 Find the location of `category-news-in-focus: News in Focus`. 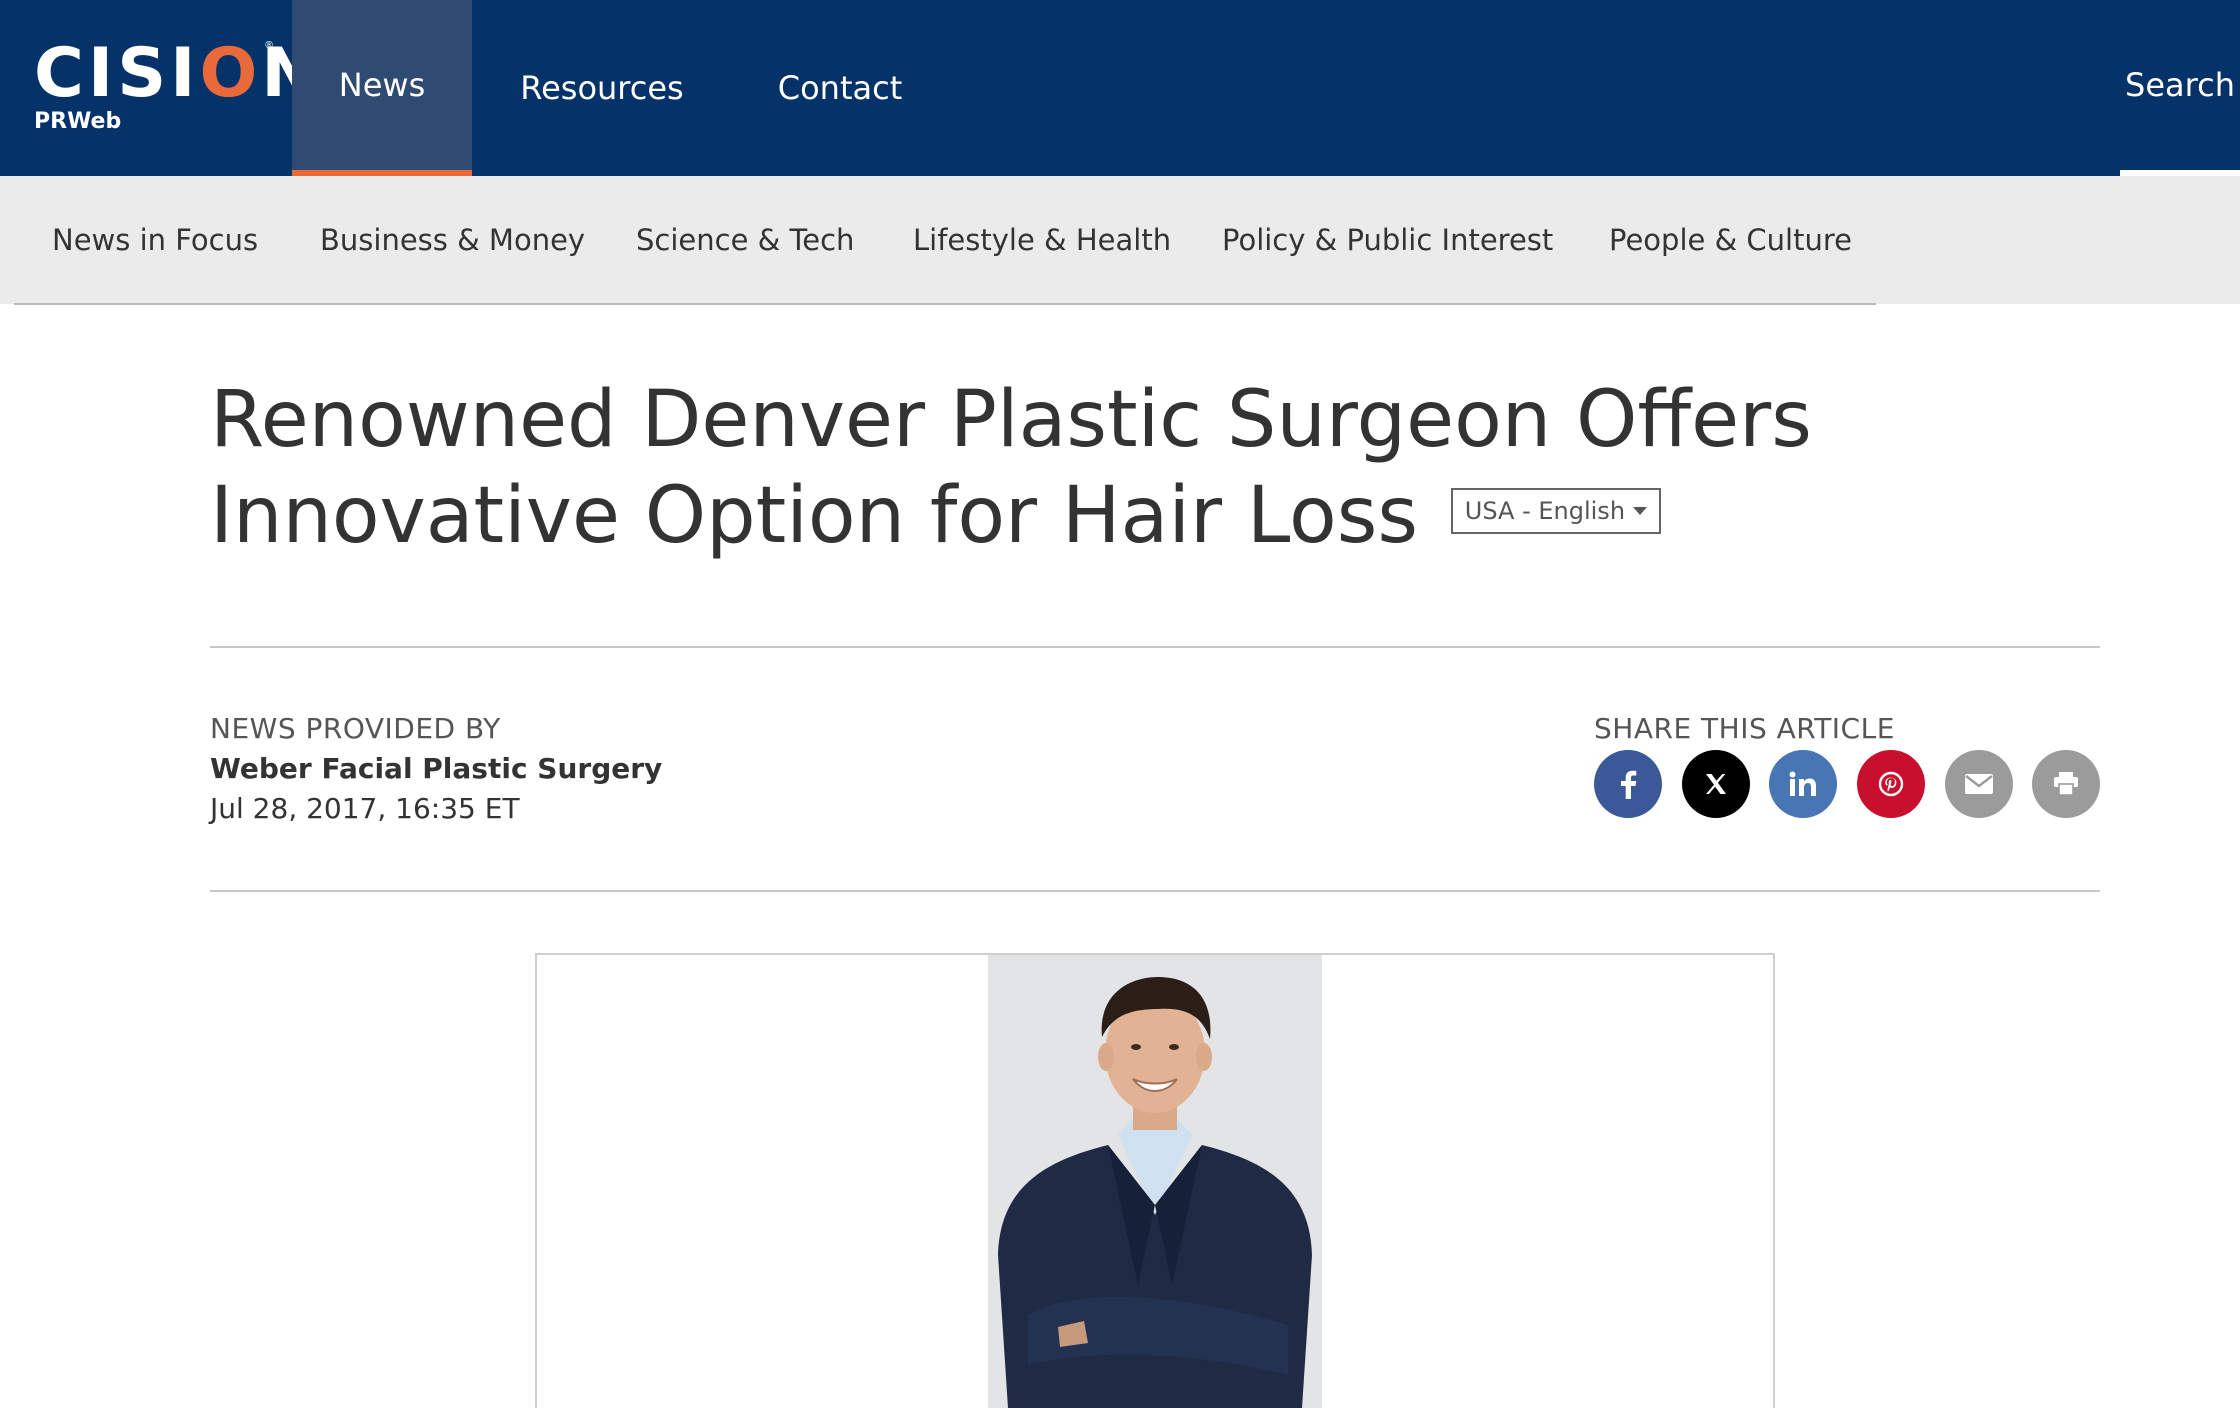

category-news-in-focus: News in Focus is located at coordinates (155, 240).